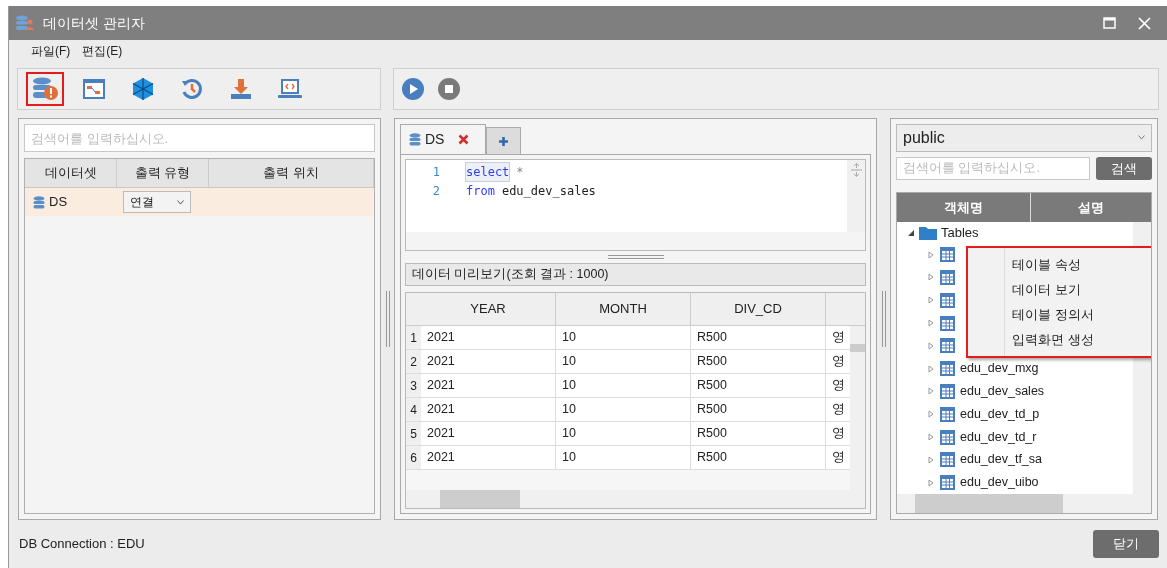  Describe the element at coordinates (413, 337) in the screenshot. I see `row-number: 1` at that location.